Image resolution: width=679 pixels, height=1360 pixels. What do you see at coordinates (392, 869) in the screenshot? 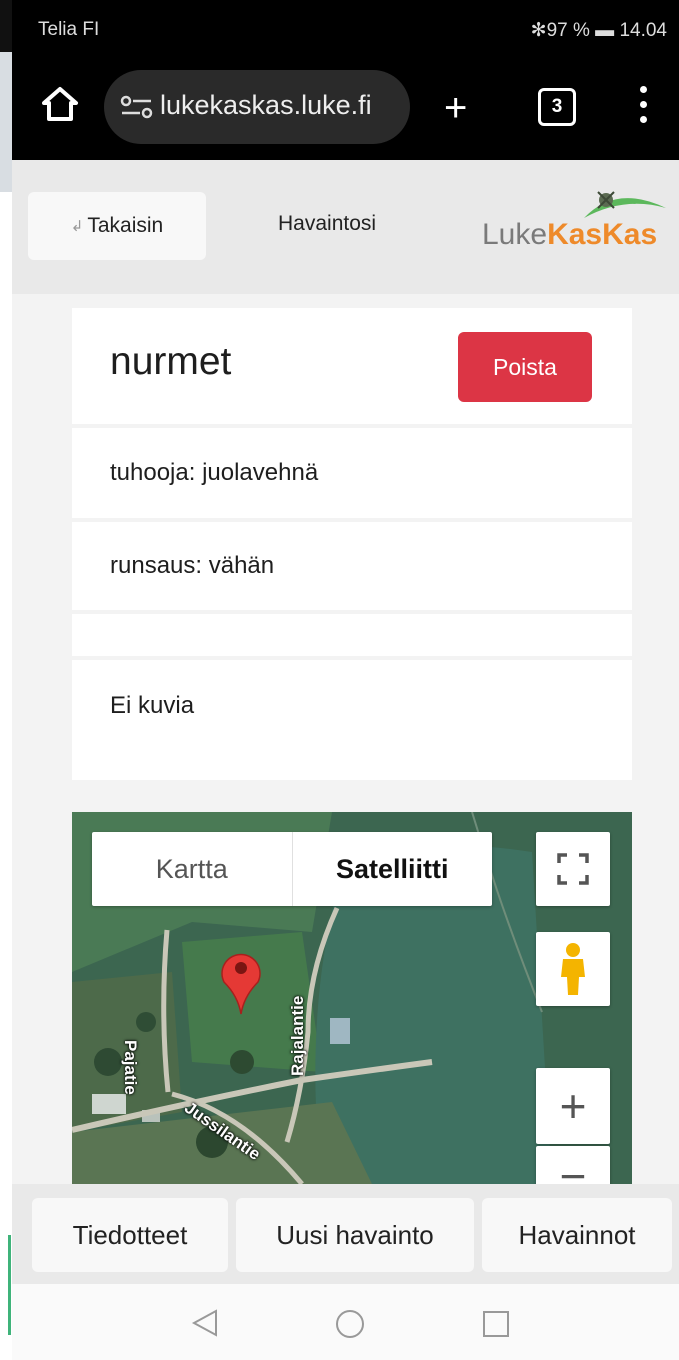
I see `map-type-satellite-button: Satelliitti` at bounding box center [392, 869].